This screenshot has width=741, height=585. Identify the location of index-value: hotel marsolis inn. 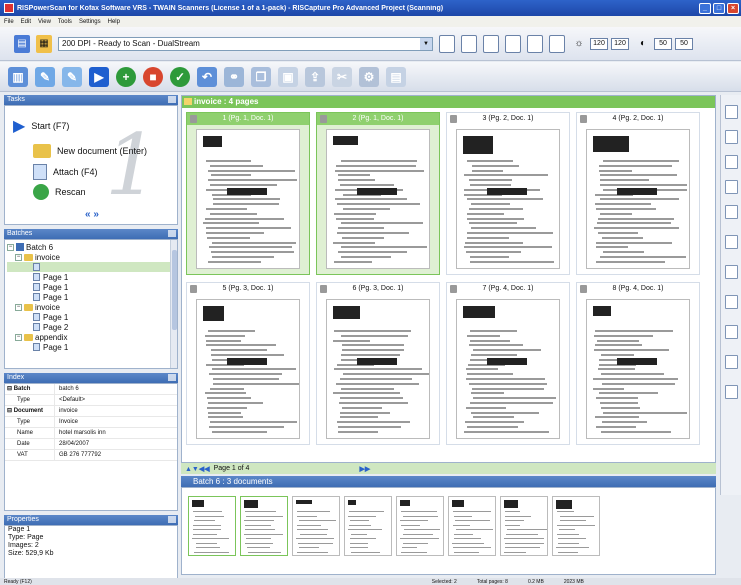
(80, 433).